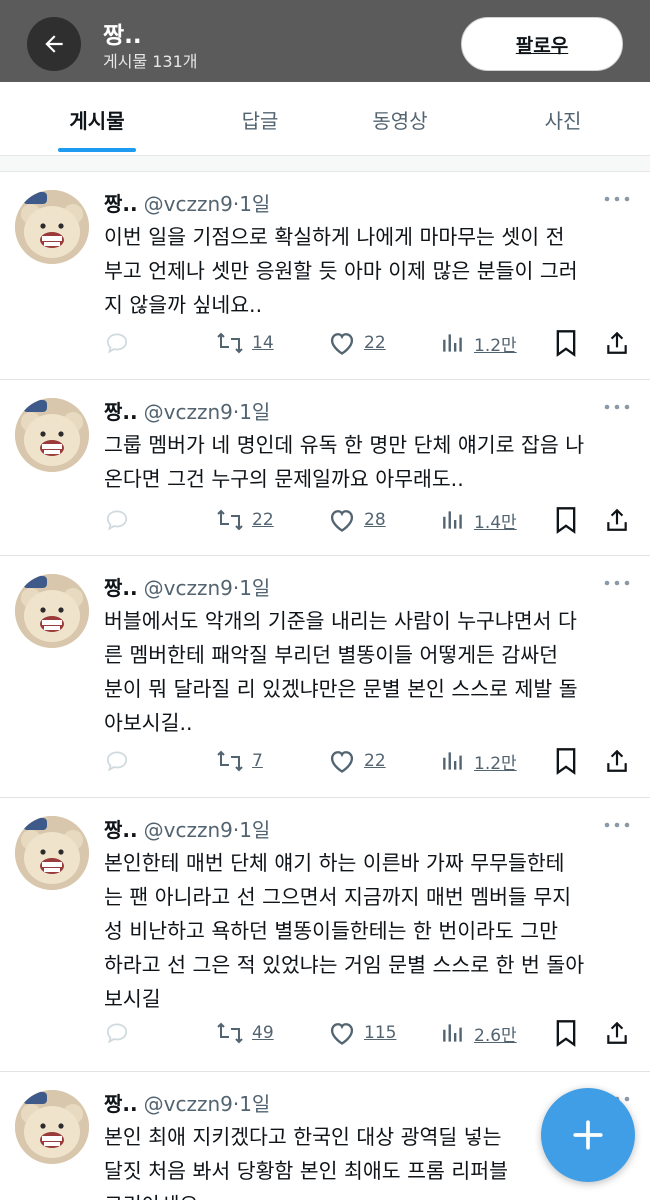 The height and width of the screenshot is (1200, 650). What do you see at coordinates (400, 119) in the screenshot?
I see `tab-videos: 동영상` at bounding box center [400, 119].